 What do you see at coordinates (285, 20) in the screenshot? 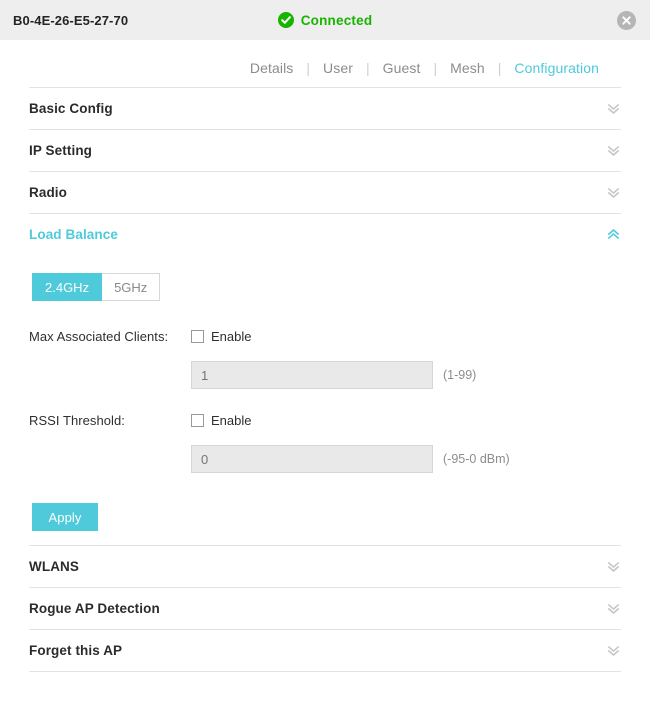
I see `check-circle-icon` at bounding box center [285, 20].